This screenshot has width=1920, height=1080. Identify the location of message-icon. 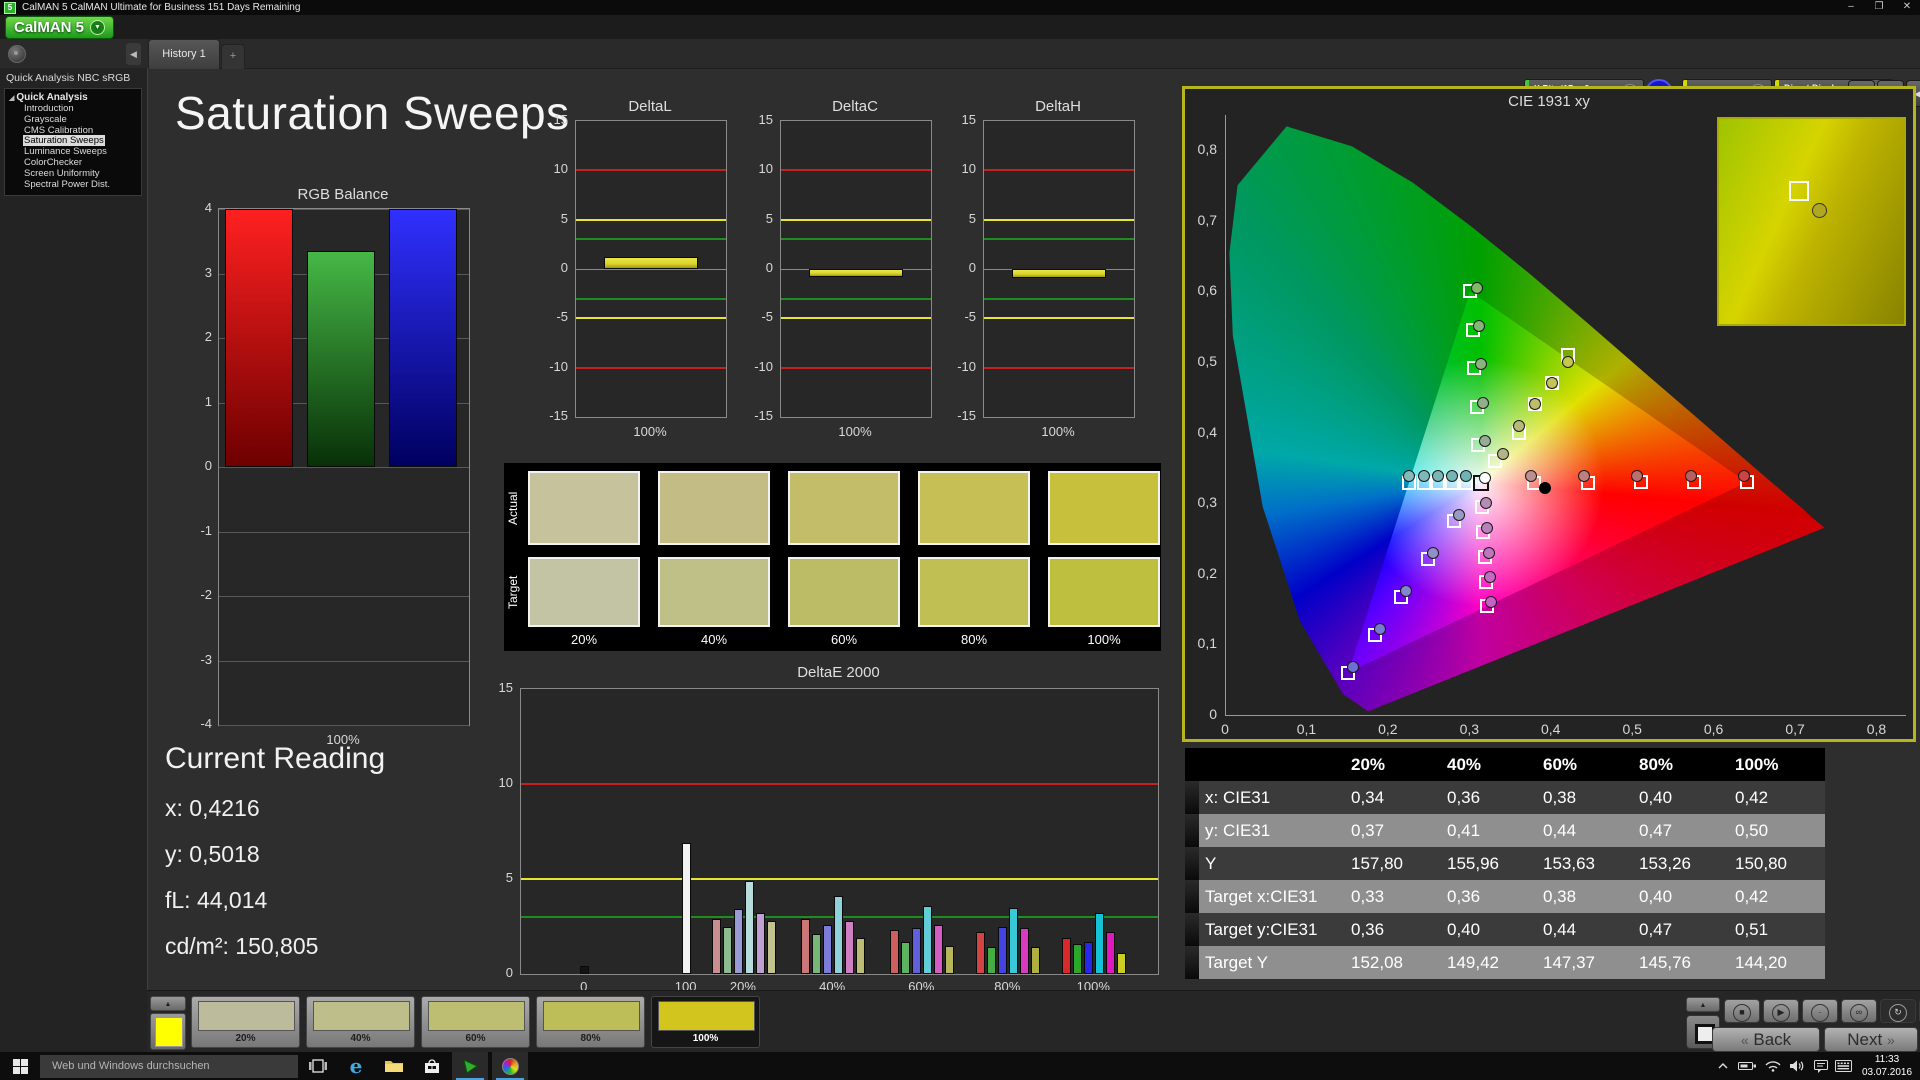
(1821, 1066).